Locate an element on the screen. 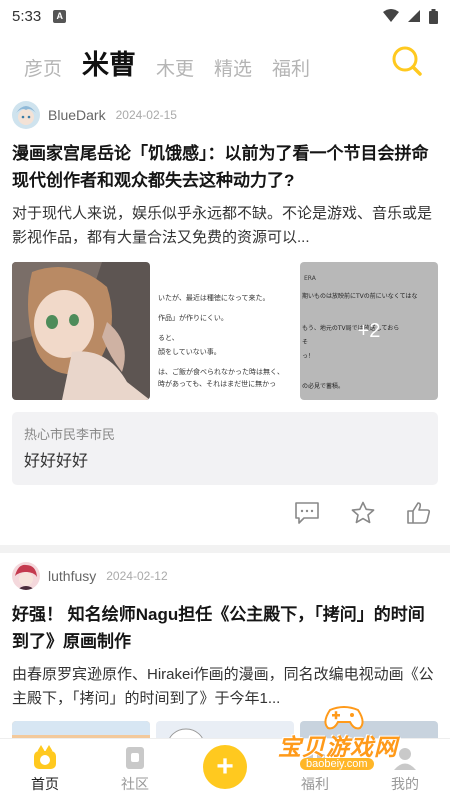 The image size is (450, 800). image-caption-line: 顔をしていない事。 is located at coordinates (189, 351).